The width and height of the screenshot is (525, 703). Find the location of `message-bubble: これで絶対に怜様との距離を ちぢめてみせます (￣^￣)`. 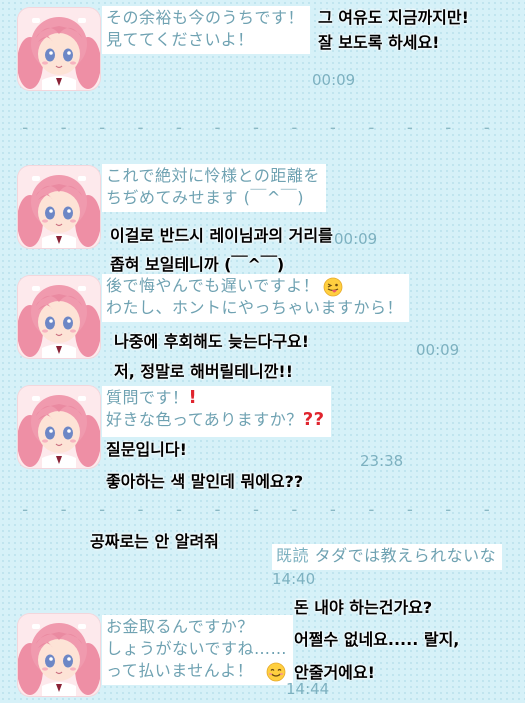

message-bubble: これで絶対に怜様との距離を ちぢめてみせます (￣^￣) is located at coordinates (214, 188).